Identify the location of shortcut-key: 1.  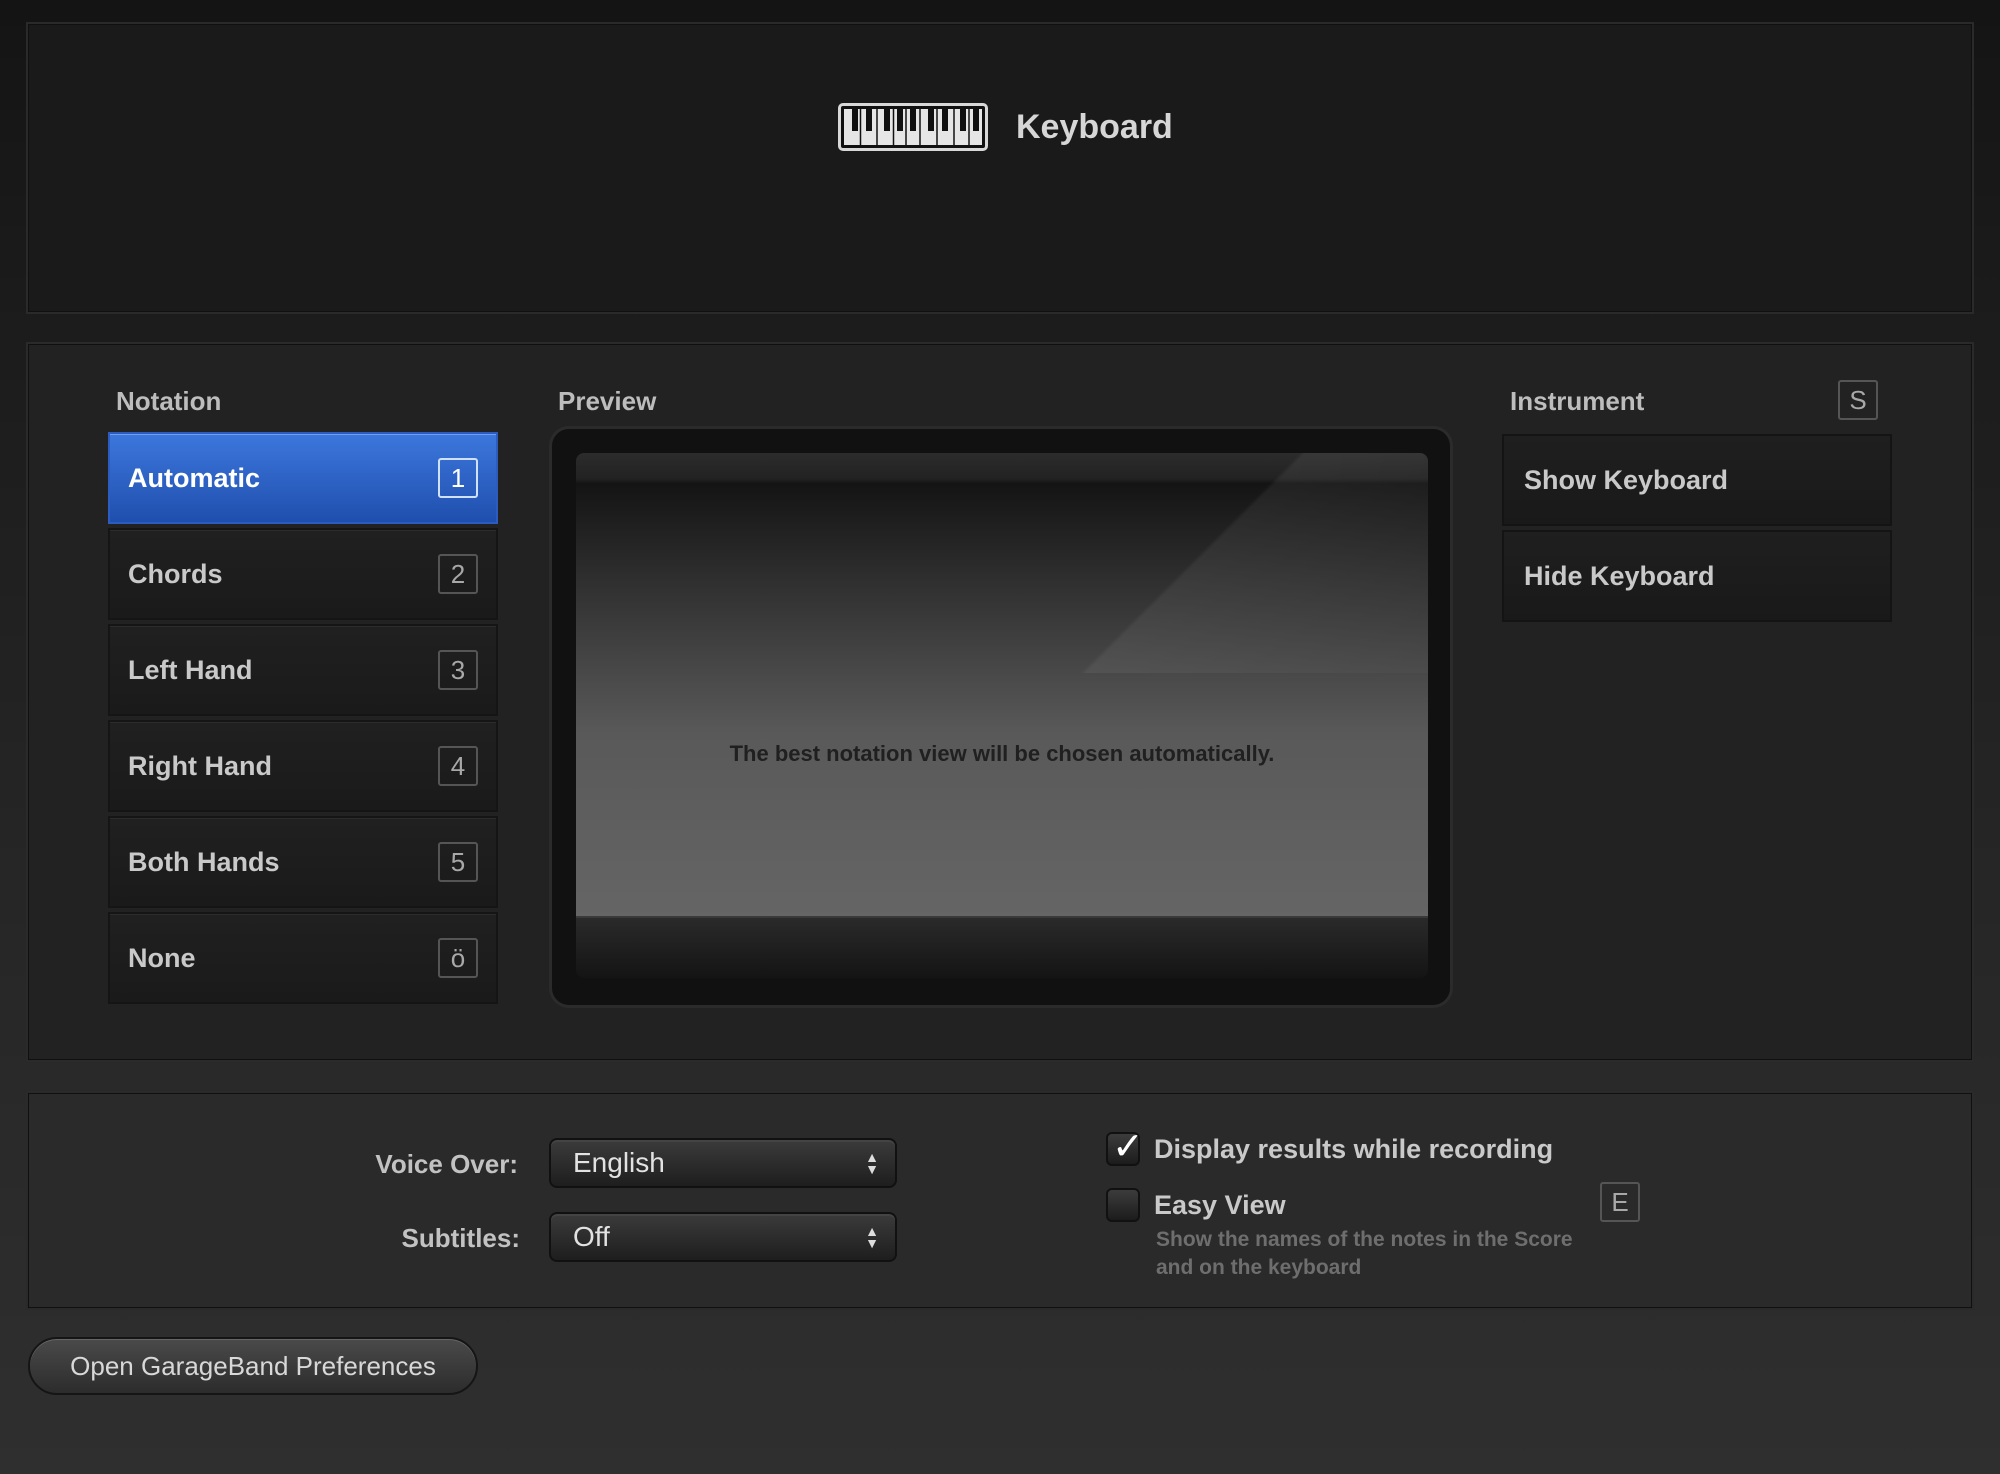
(458, 478).